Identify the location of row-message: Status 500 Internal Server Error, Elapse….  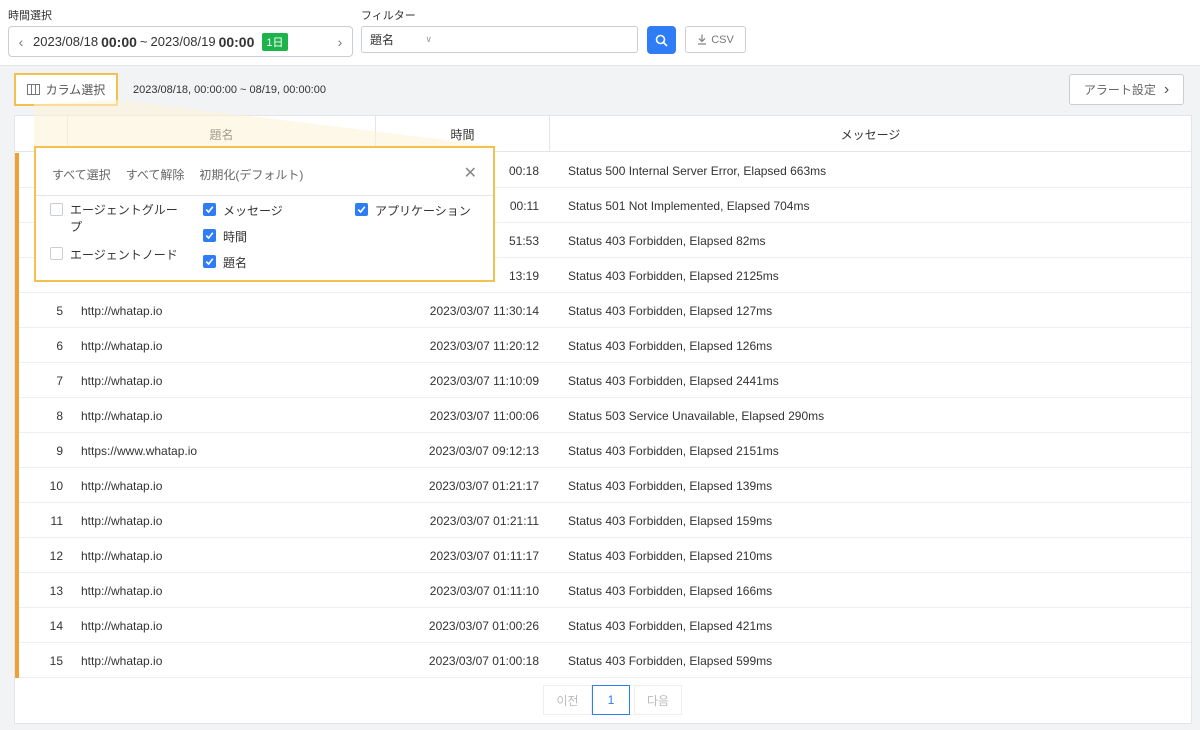
(697, 170).